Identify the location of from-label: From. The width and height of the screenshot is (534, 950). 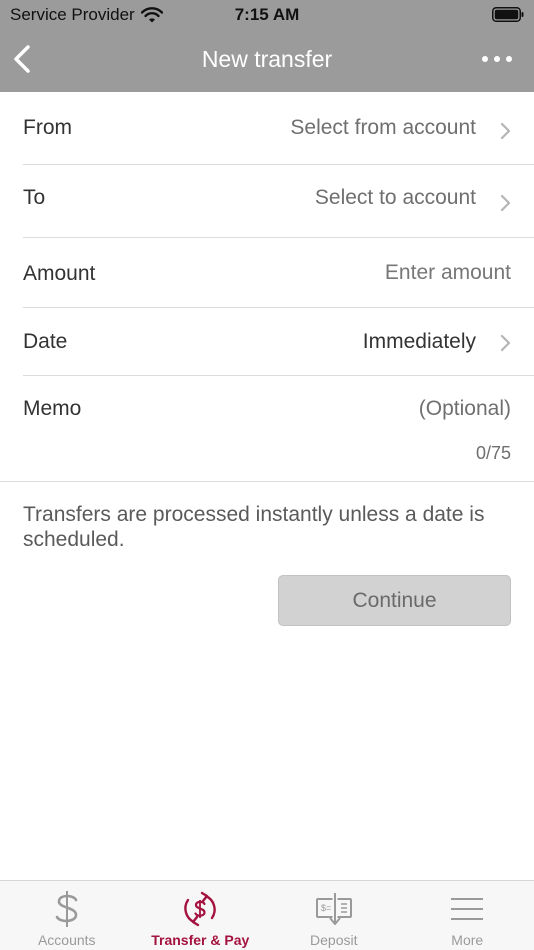
(47, 127).